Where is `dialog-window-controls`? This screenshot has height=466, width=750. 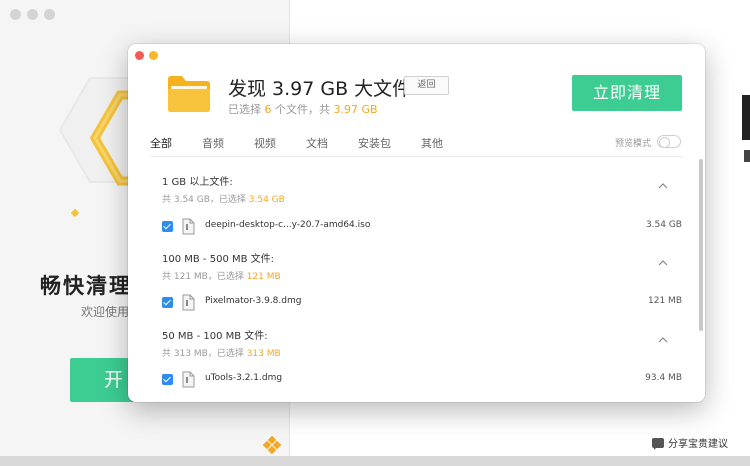
dialog-window-controls is located at coordinates (146, 55).